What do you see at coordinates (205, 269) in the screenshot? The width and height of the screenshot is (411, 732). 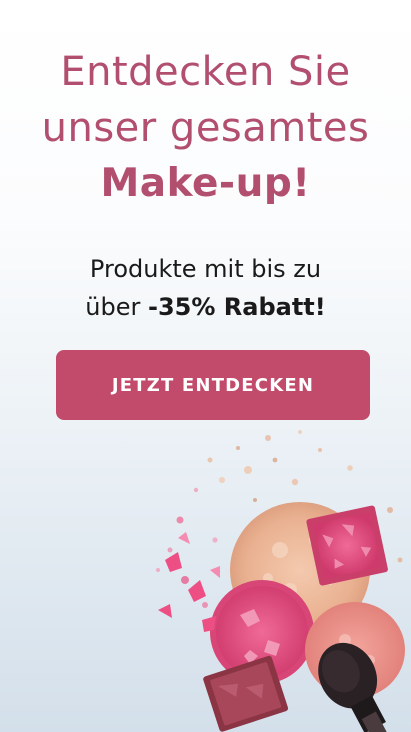 I see `discount-line-1: Produkte mit bis zu` at bounding box center [205, 269].